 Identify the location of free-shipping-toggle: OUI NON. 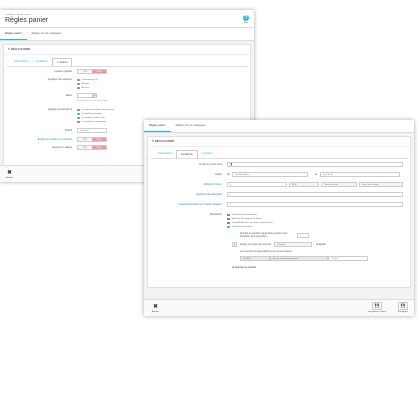
(92, 71).